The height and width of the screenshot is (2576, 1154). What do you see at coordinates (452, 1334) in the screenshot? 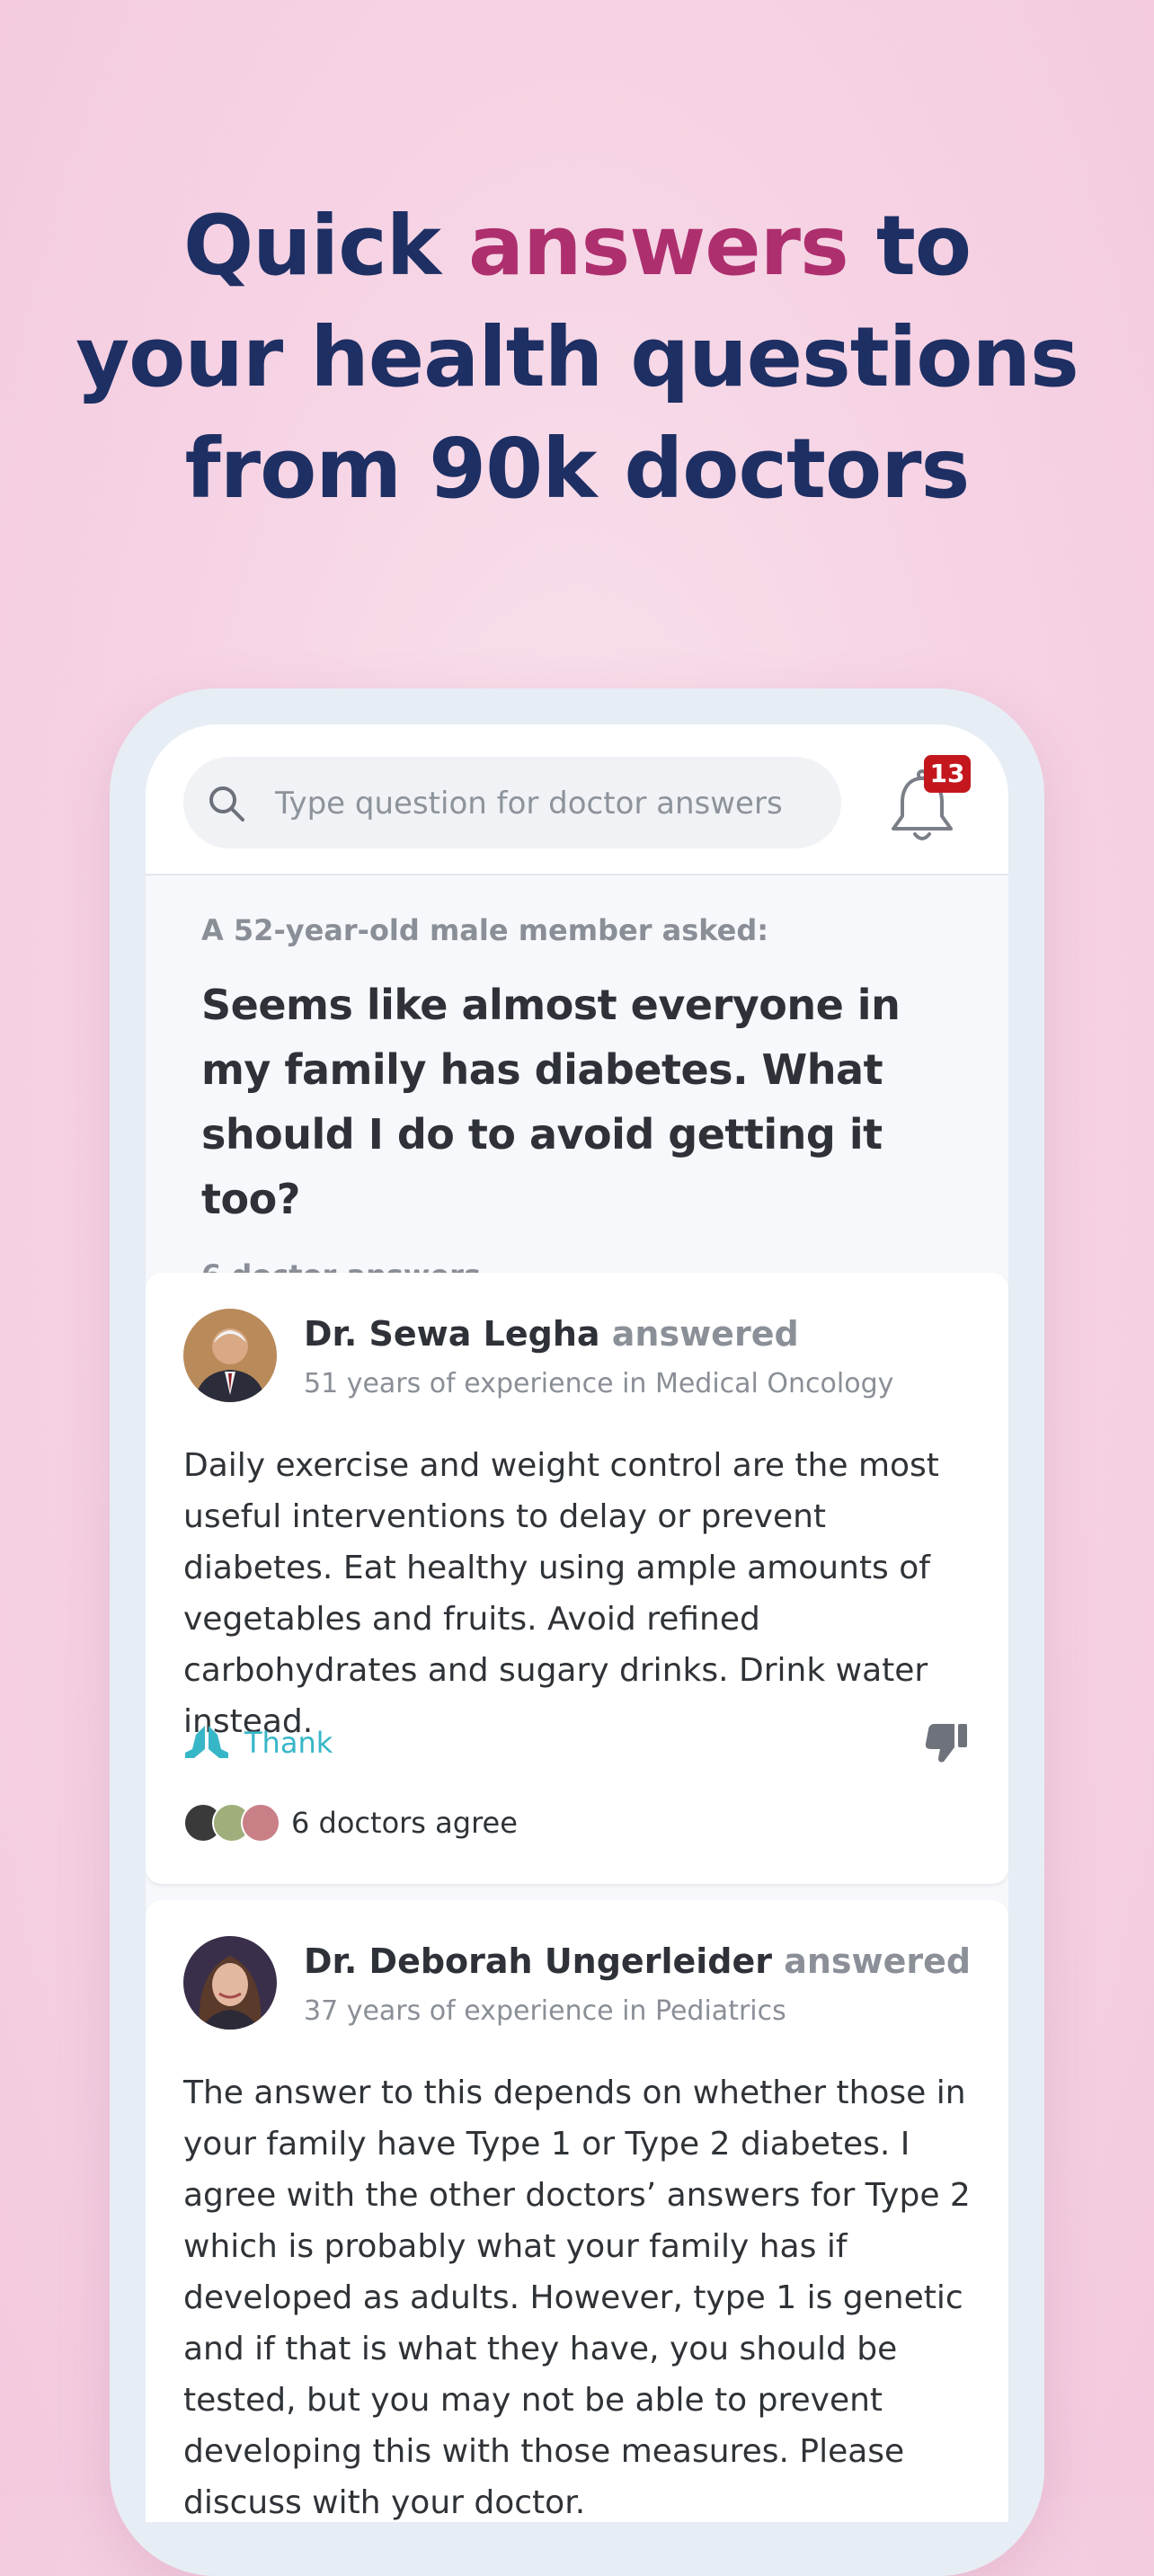
I see `doctor-name-text: Dr. Sewa Legha` at bounding box center [452, 1334].